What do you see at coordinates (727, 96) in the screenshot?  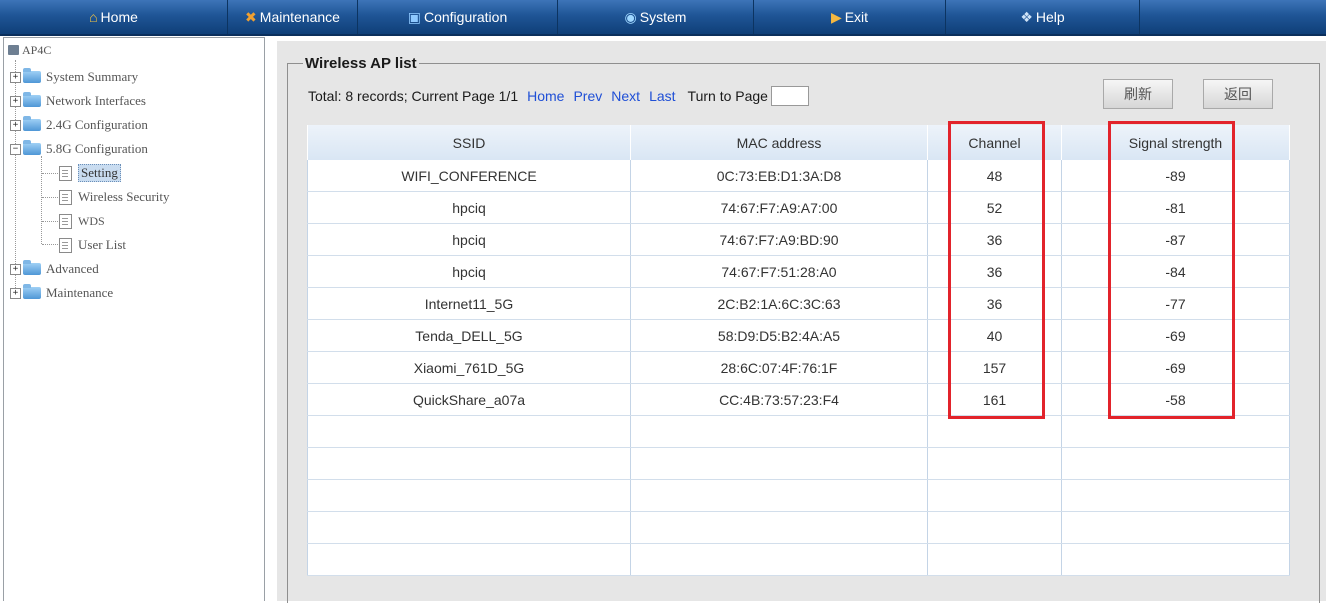 I see `turn-to-page-label: Turn to Page` at bounding box center [727, 96].